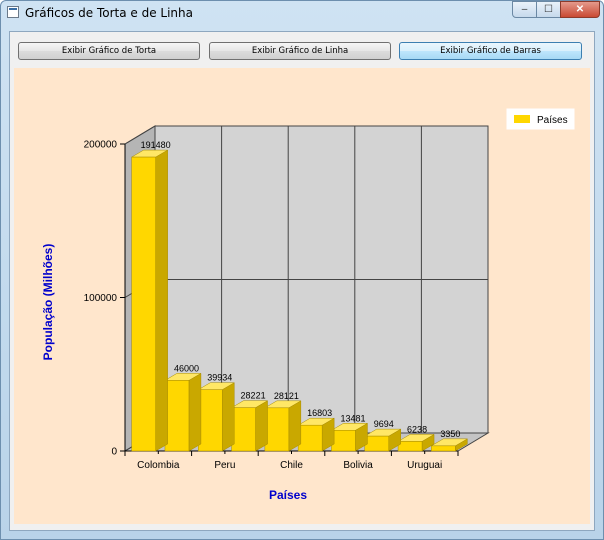  Describe the element at coordinates (158, 465) in the screenshot. I see `x-tick-label: Colombia` at that location.